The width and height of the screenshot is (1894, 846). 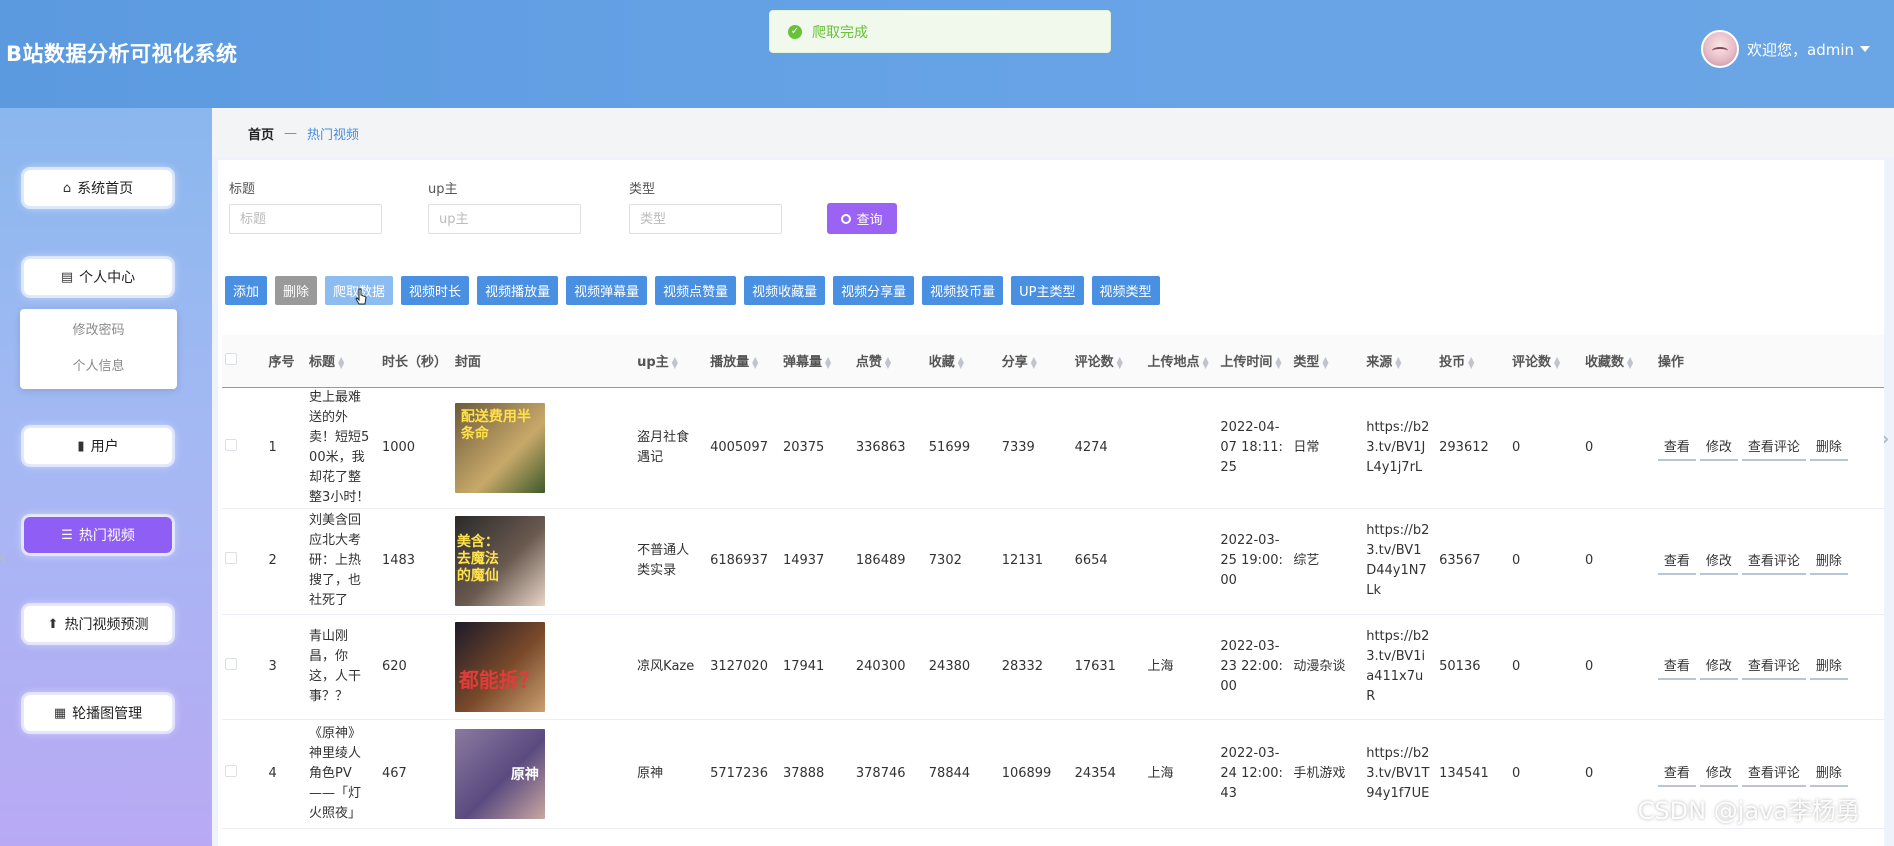 I want to click on breadcrumb-home: 首页, so click(x=261, y=133).